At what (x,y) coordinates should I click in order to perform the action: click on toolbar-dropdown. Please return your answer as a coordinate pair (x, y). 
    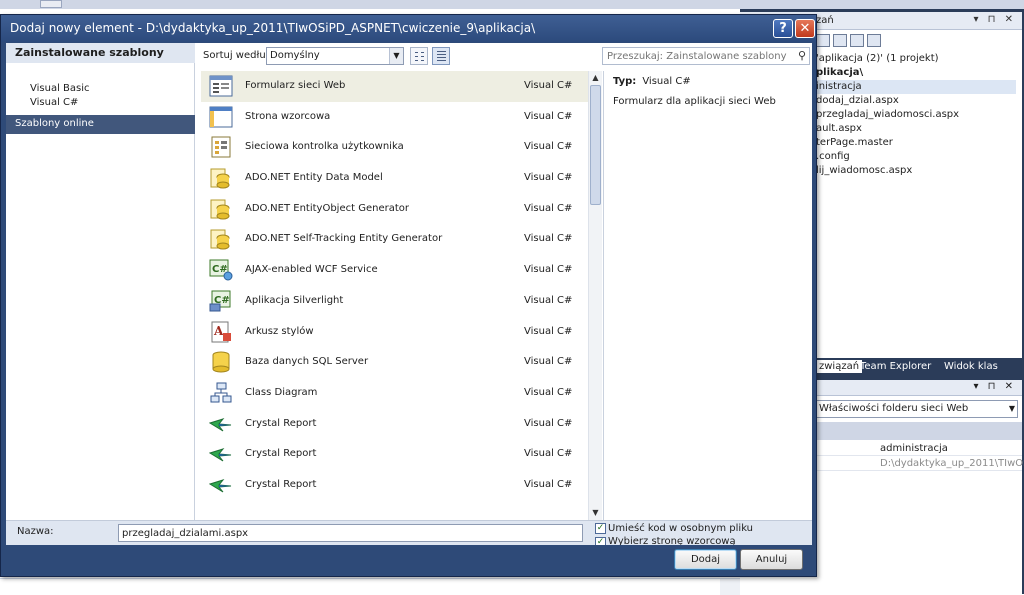
    Looking at the image, I should click on (51, 4).